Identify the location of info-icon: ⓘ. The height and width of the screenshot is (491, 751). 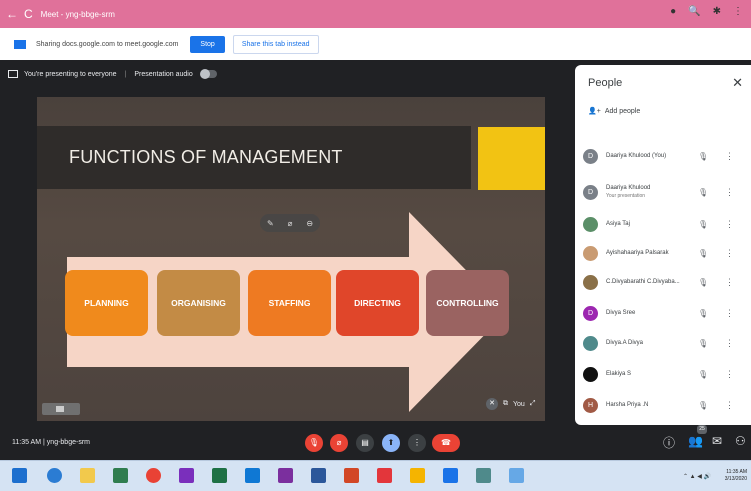
(669, 442).